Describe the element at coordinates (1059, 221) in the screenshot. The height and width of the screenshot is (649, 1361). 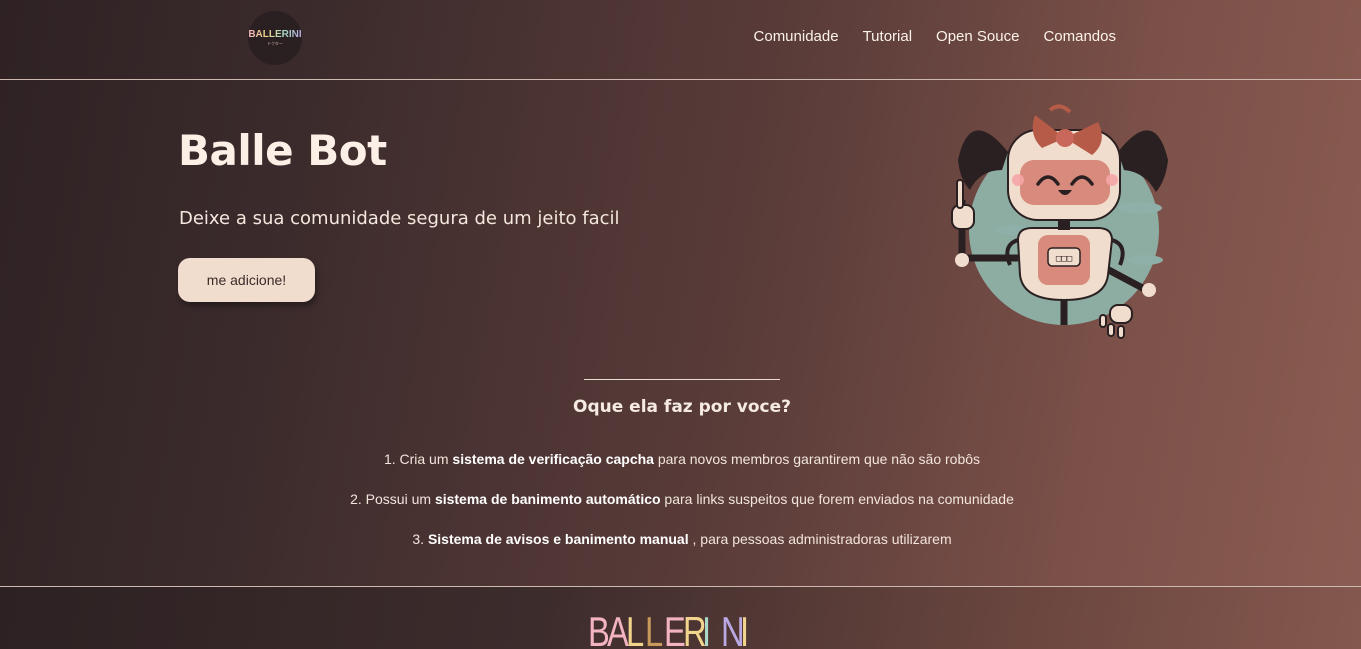
I see `robot-mascot-illustration: □□□` at that location.